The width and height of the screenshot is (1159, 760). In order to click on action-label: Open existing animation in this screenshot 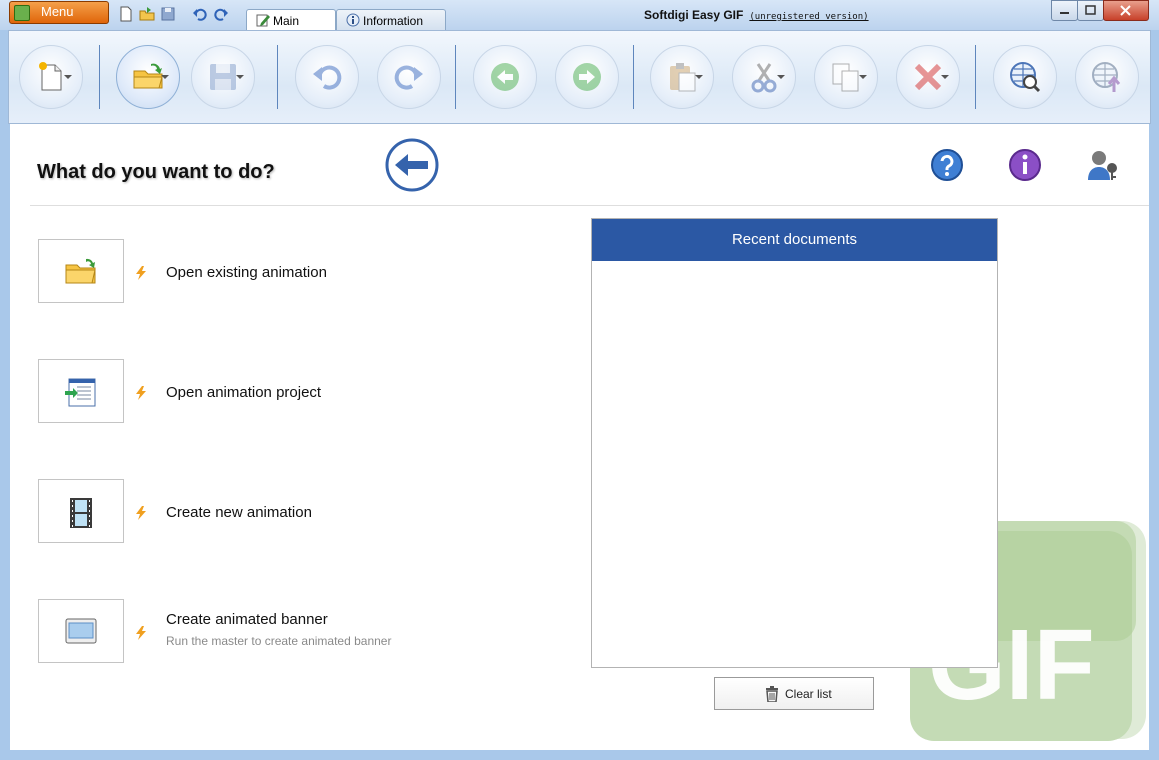, I will do `click(246, 272)`.